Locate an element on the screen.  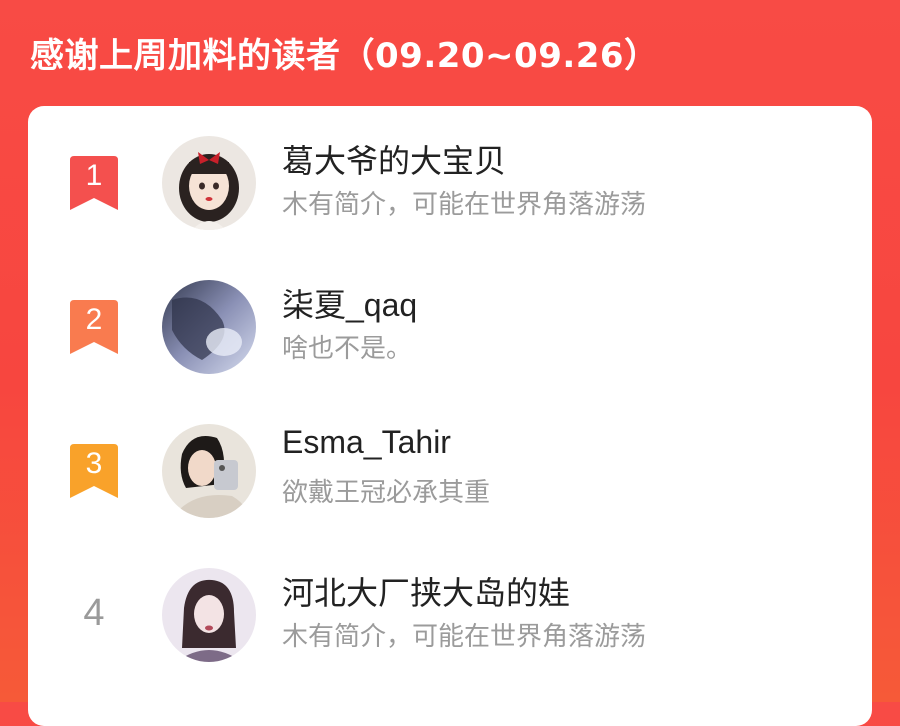
rank-bookmark-badge: 1 is located at coordinates (94, 183).